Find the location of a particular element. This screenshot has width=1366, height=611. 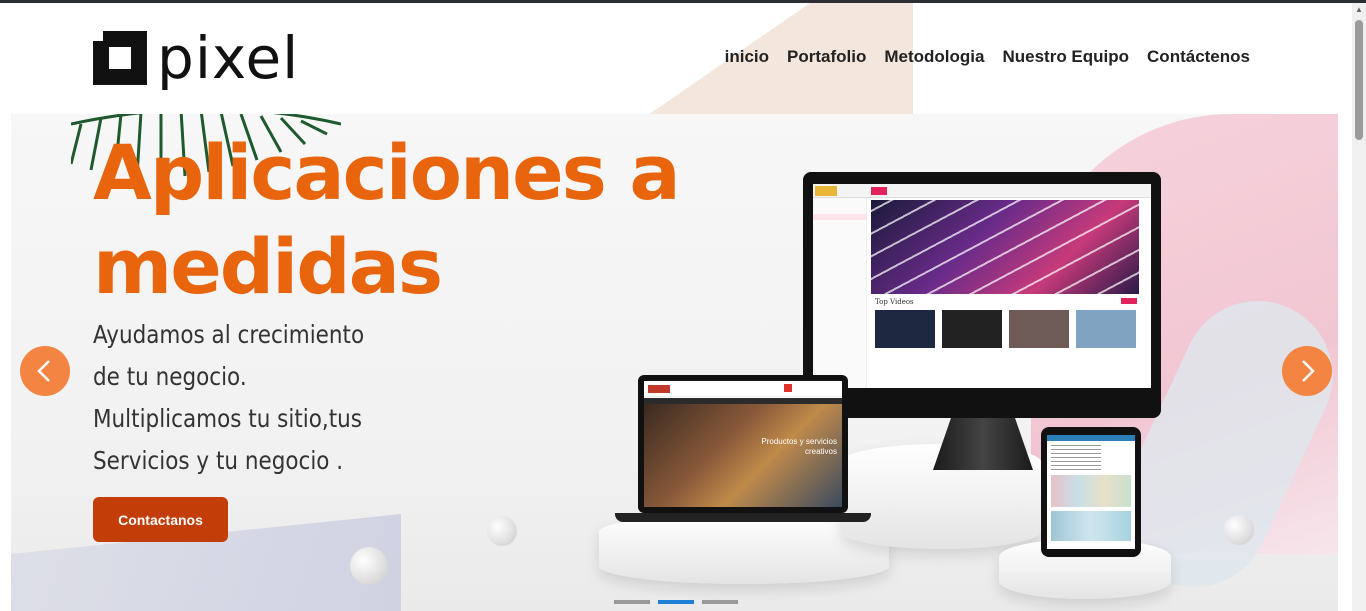

tablet-screen-content is located at coordinates (1091, 492).